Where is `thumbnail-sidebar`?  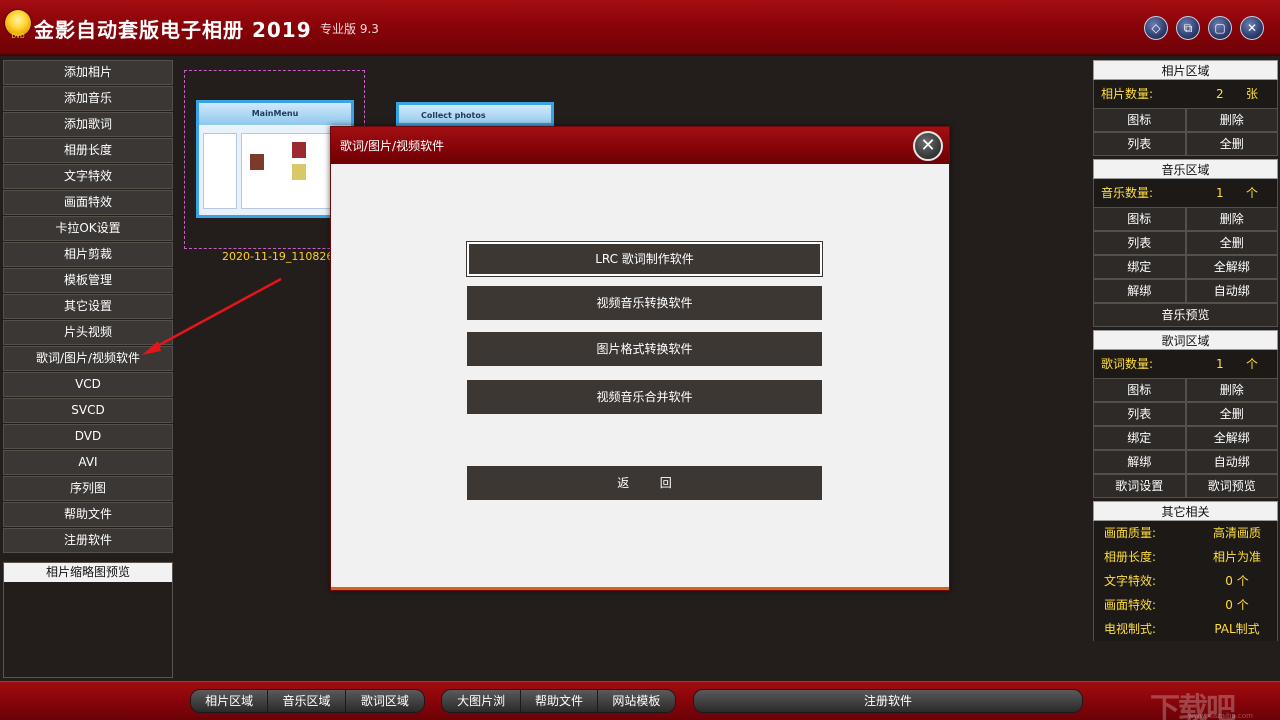 thumbnail-sidebar is located at coordinates (220, 171).